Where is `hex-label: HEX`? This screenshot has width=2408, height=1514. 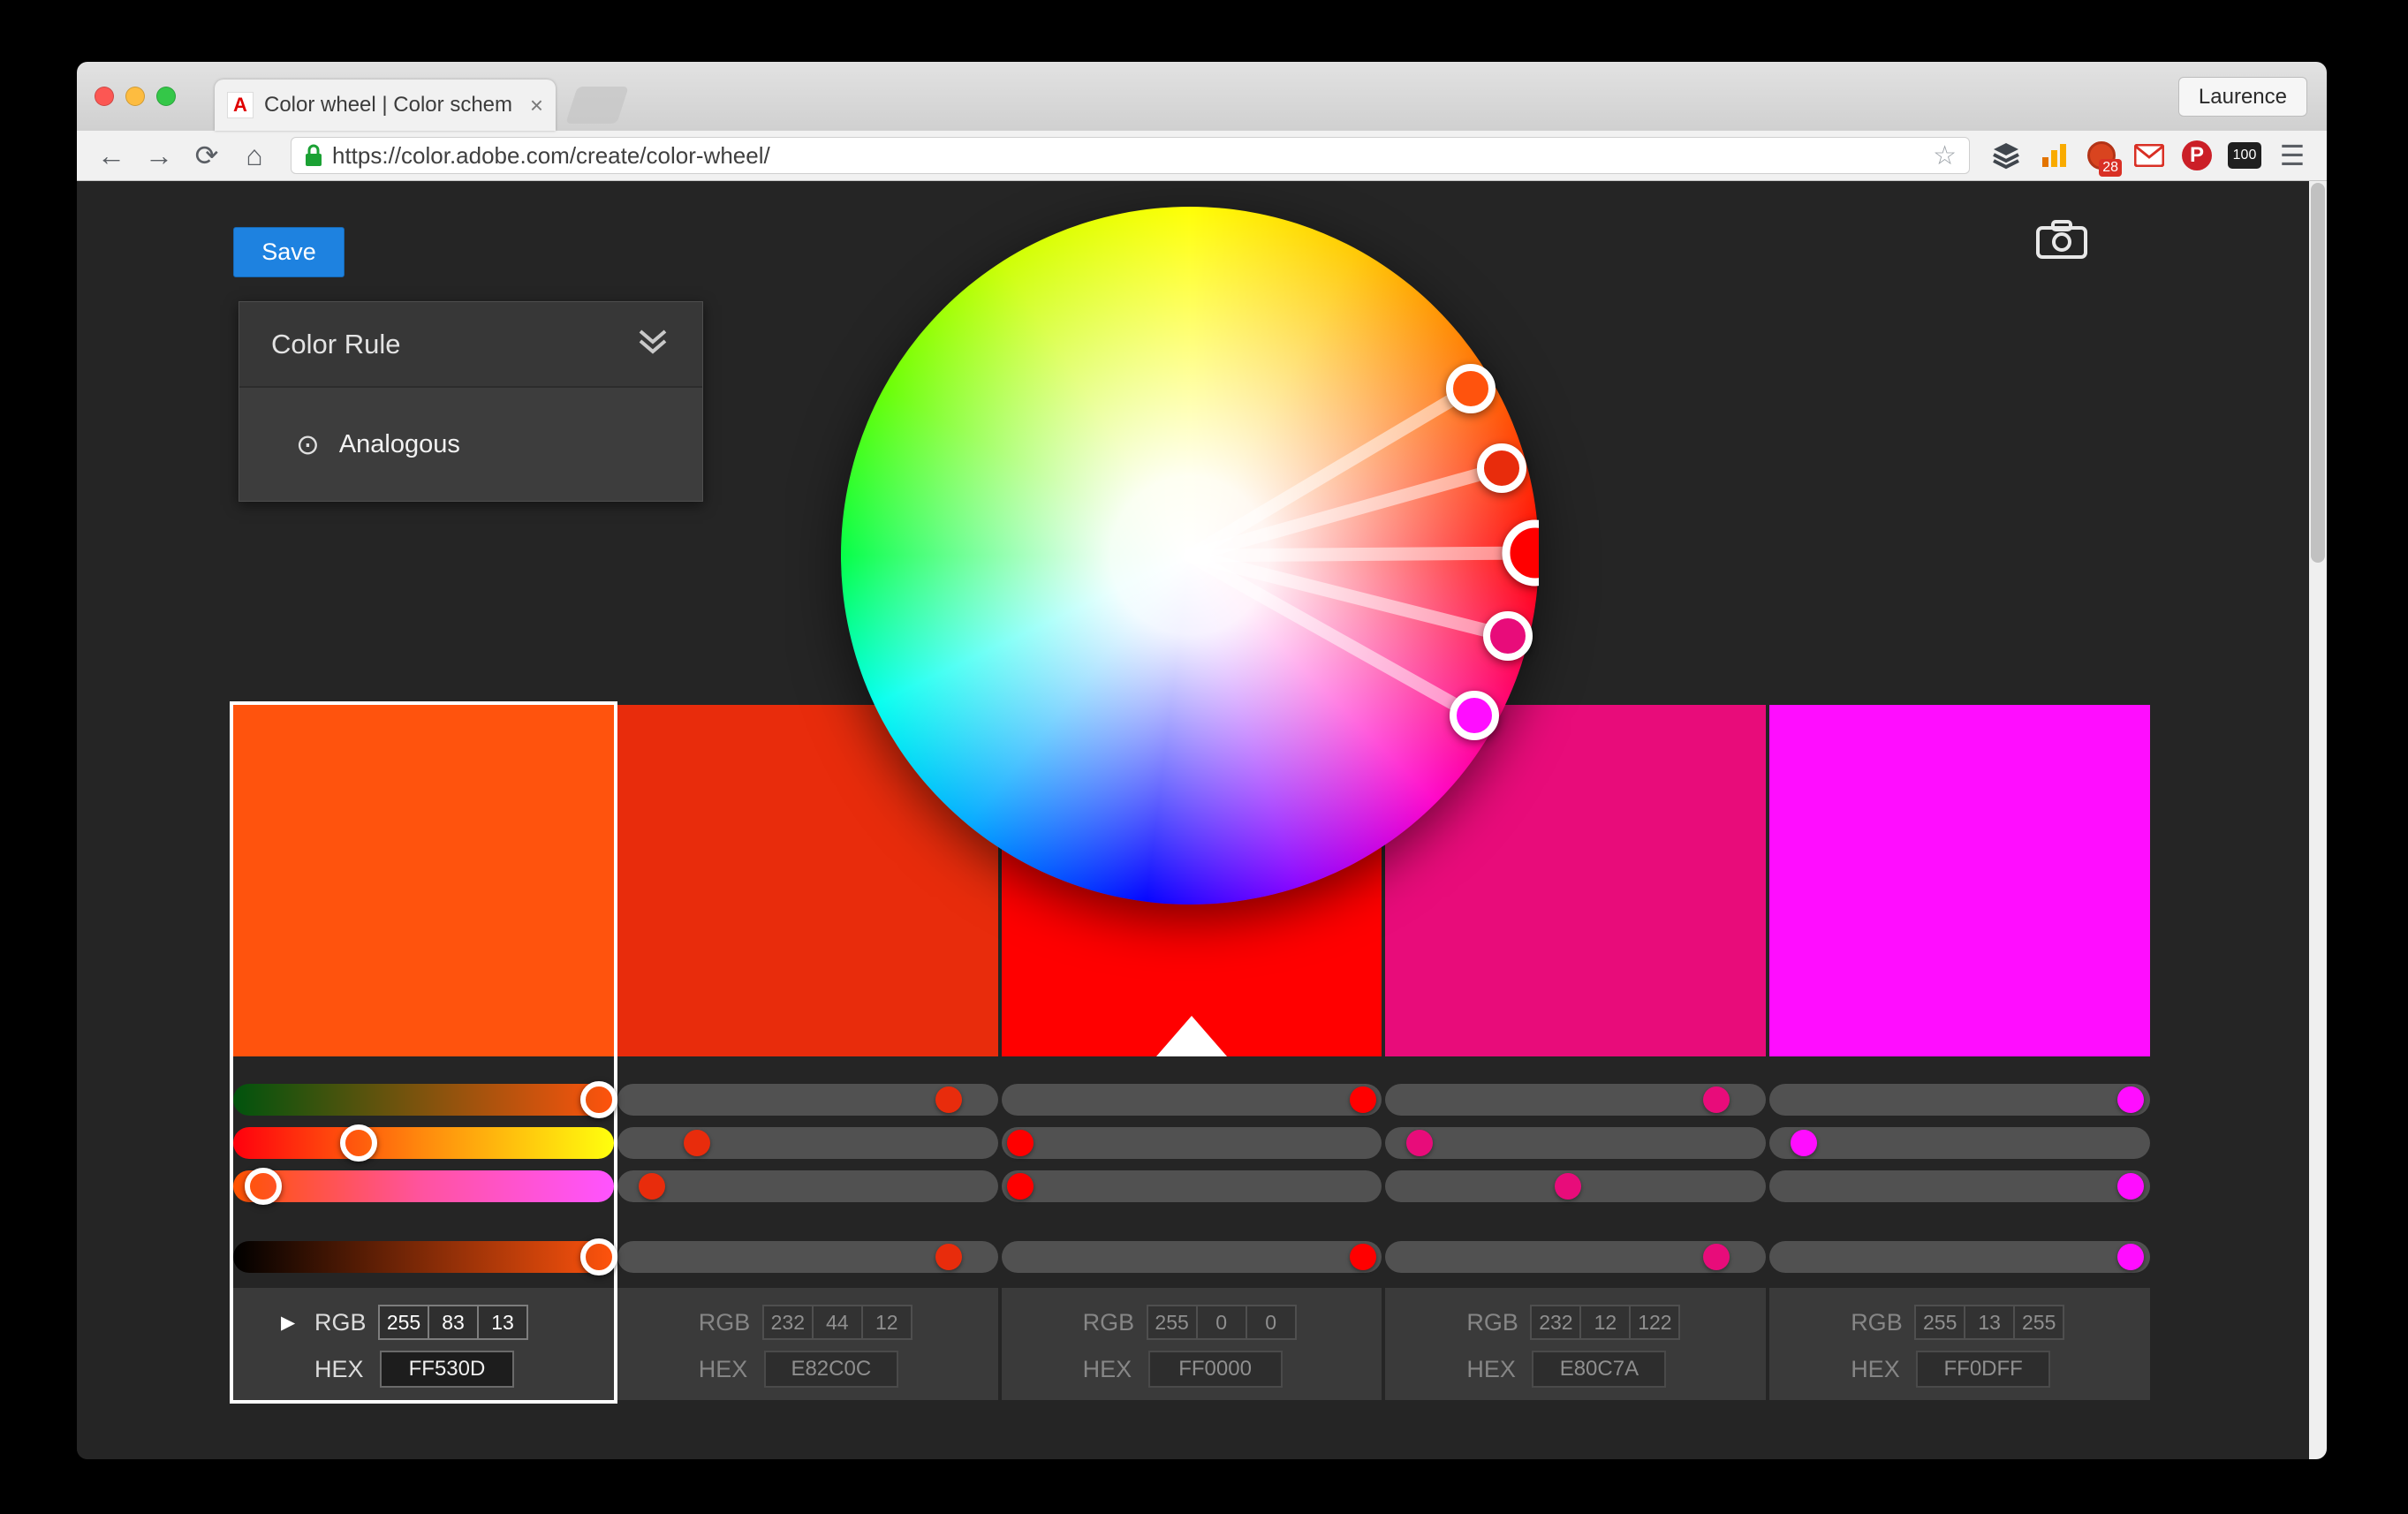
hex-label: HEX is located at coordinates (339, 1368).